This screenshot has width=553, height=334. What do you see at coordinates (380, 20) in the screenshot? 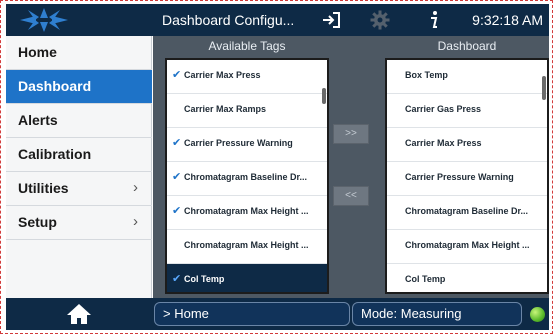
I see `gear-icon` at bounding box center [380, 20].